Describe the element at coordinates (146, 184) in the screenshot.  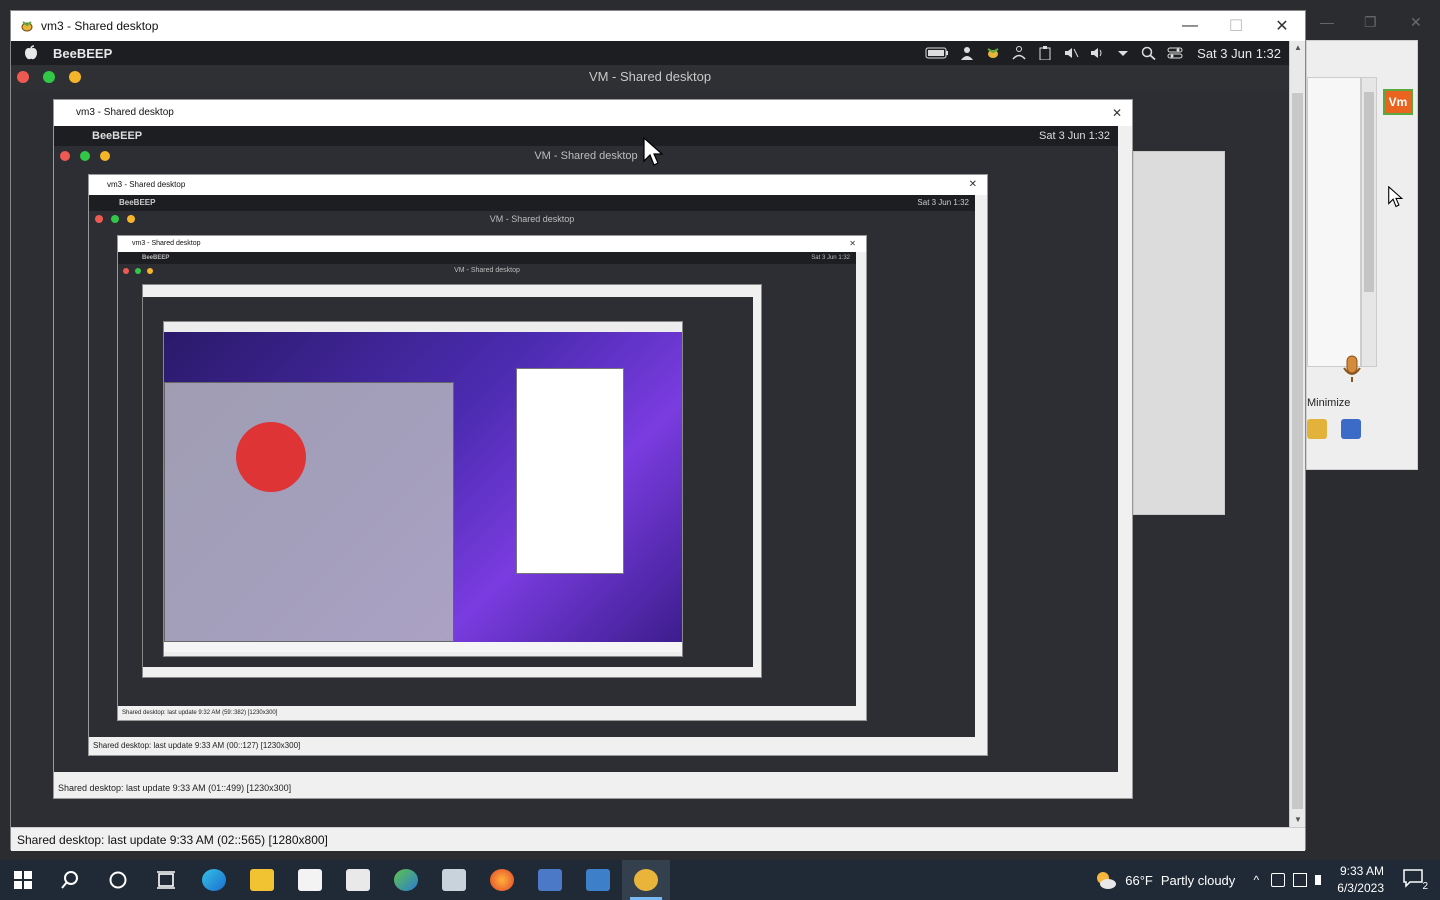
I see `nested-title-2: vm3 - Shared desktop` at that location.